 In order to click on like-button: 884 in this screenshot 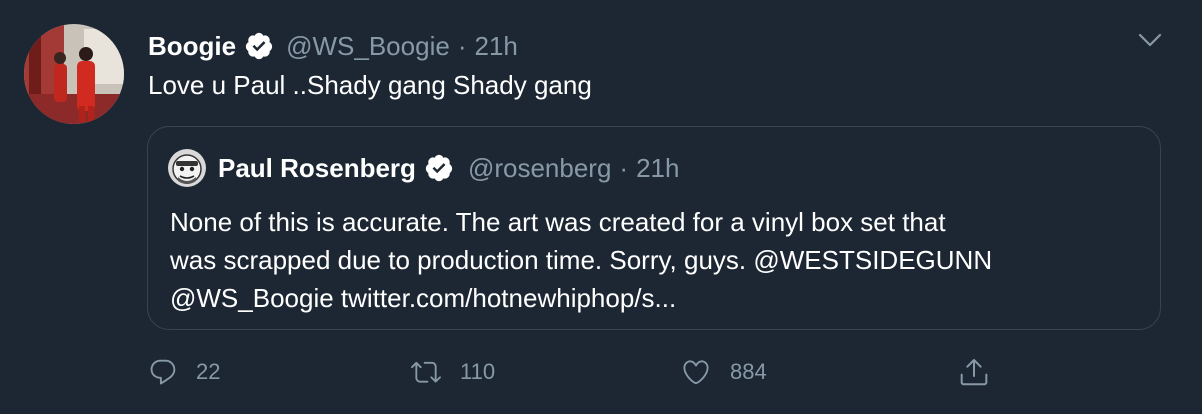, I will do `click(723, 372)`.